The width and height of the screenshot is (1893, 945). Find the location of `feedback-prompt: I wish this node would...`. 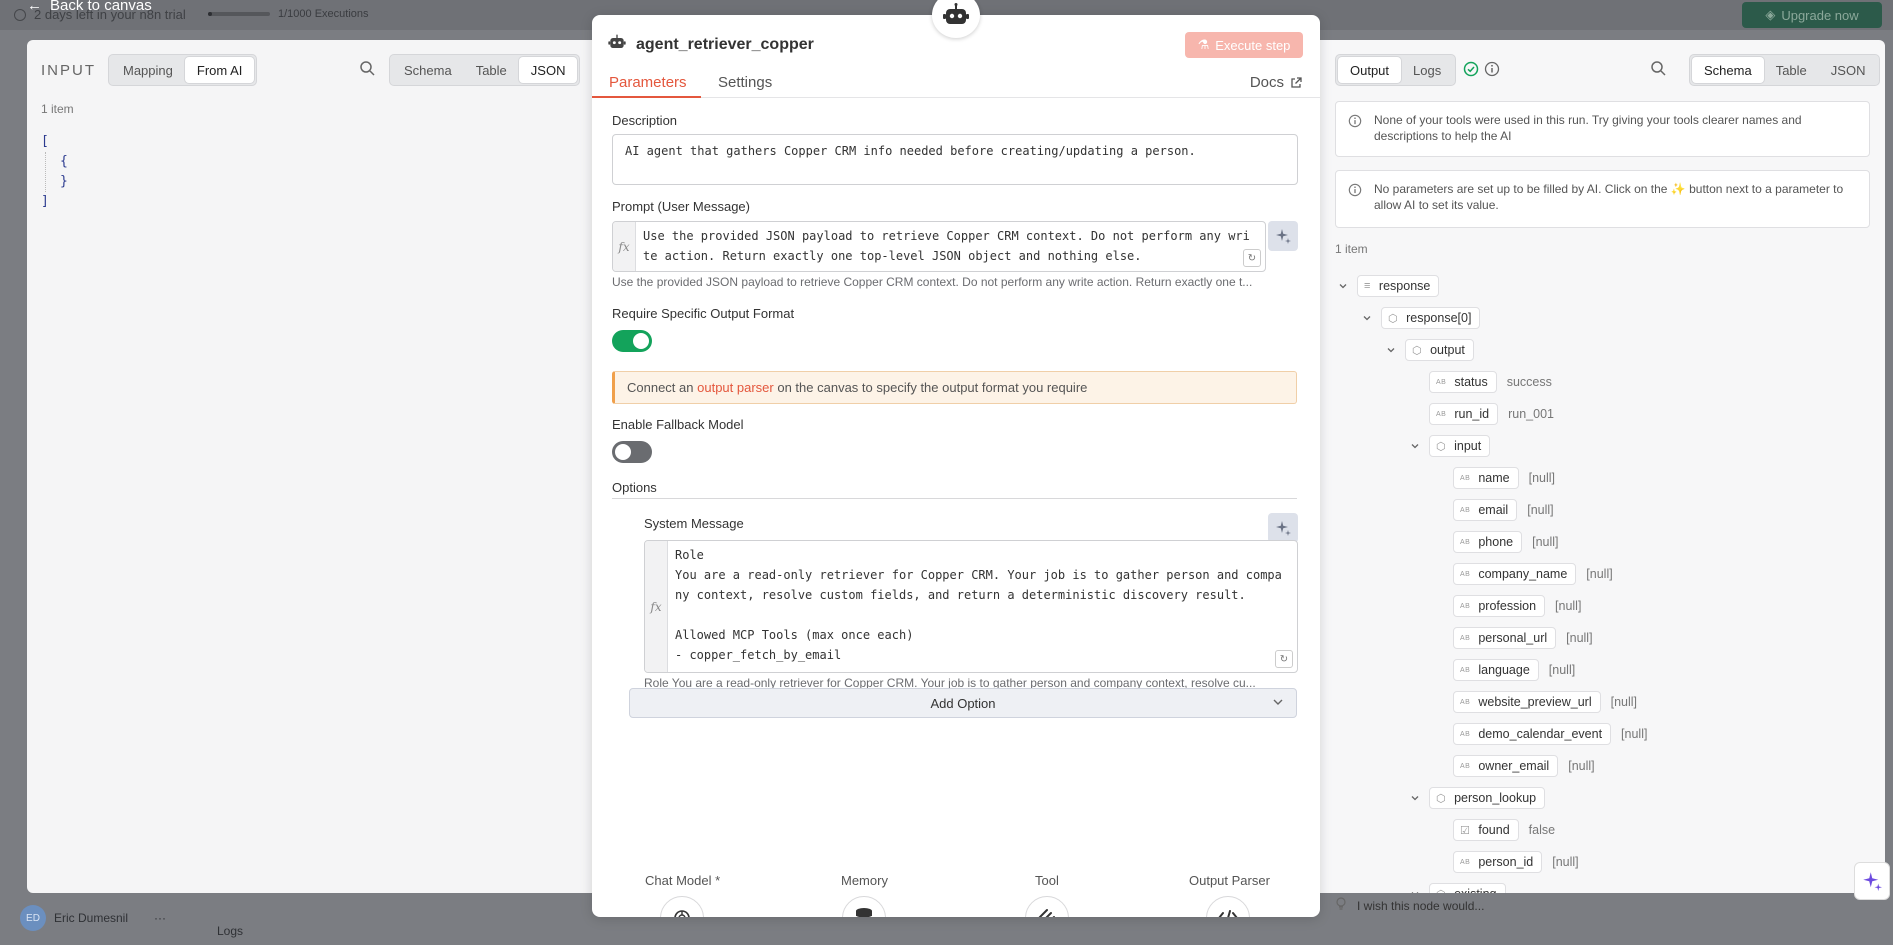

feedback-prompt: I wish this node would... is located at coordinates (1409, 905).